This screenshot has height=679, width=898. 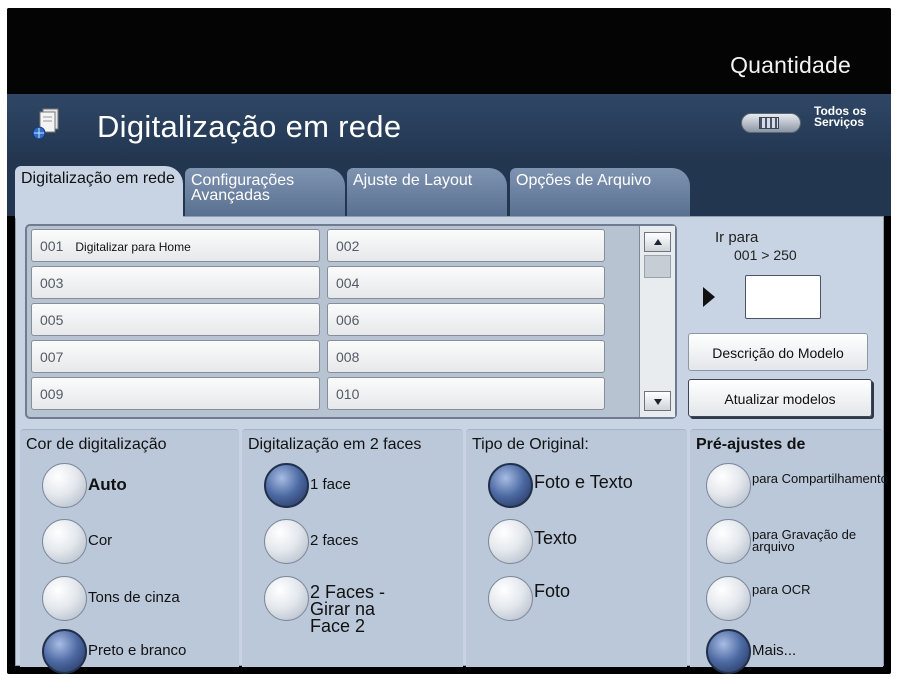 What do you see at coordinates (348, 320) in the screenshot?
I see `list-item-number: 006` at bounding box center [348, 320].